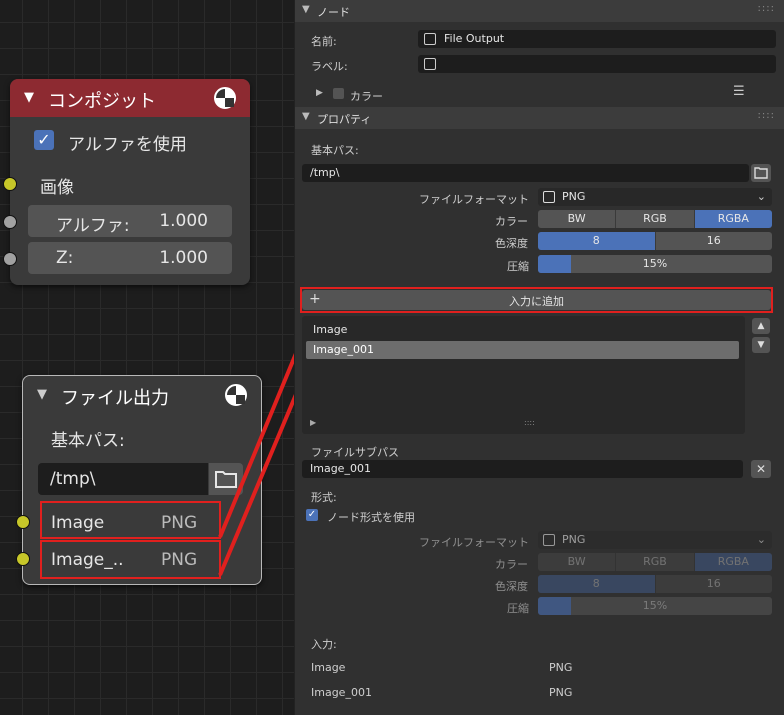  Describe the element at coordinates (536, 300) in the screenshot. I see `highlight-box-add-input` at that location.